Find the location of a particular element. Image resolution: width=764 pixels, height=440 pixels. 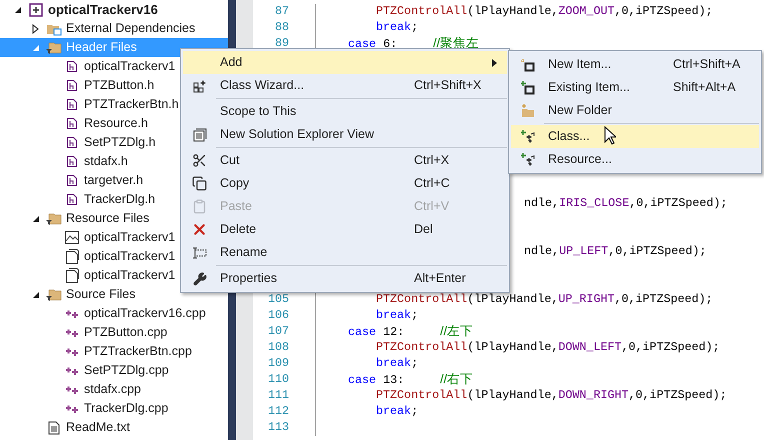

tree-item-label: Header Files is located at coordinates (101, 47).